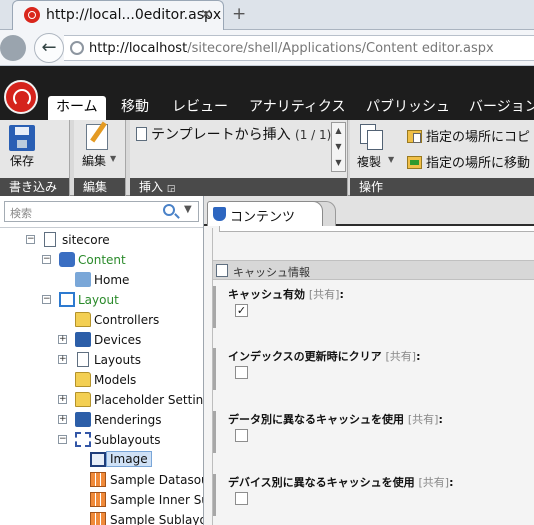 The height and width of the screenshot is (525, 534). Describe the element at coordinates (112, 280) in the screenshot. I see `tree-node-label: Home` at that location.